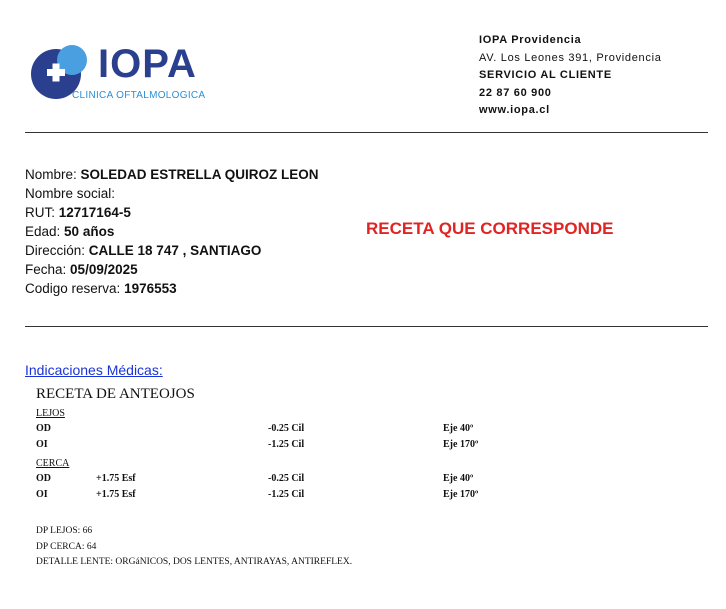 This screenshot has height=609, width=726. What do you see at coordinates (199, 174) in the screenshot?
I see `patient-name: SOLEDAD ESTRELLA QUIROZ LEON` at bounding box center [199, 174].